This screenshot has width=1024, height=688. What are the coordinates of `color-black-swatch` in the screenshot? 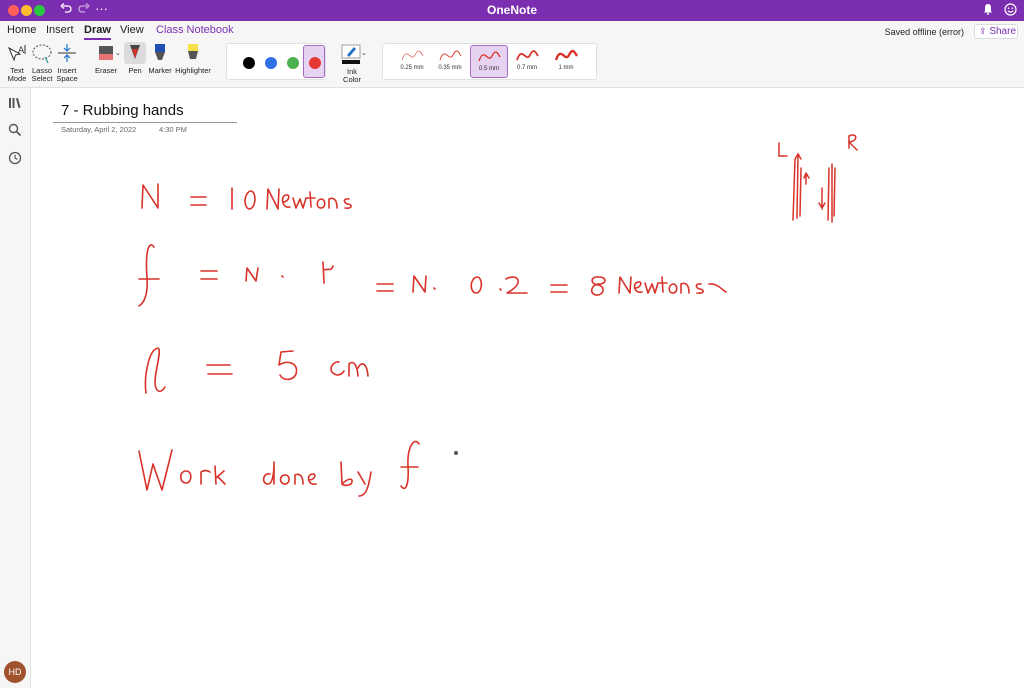 It's located at (249, 63).